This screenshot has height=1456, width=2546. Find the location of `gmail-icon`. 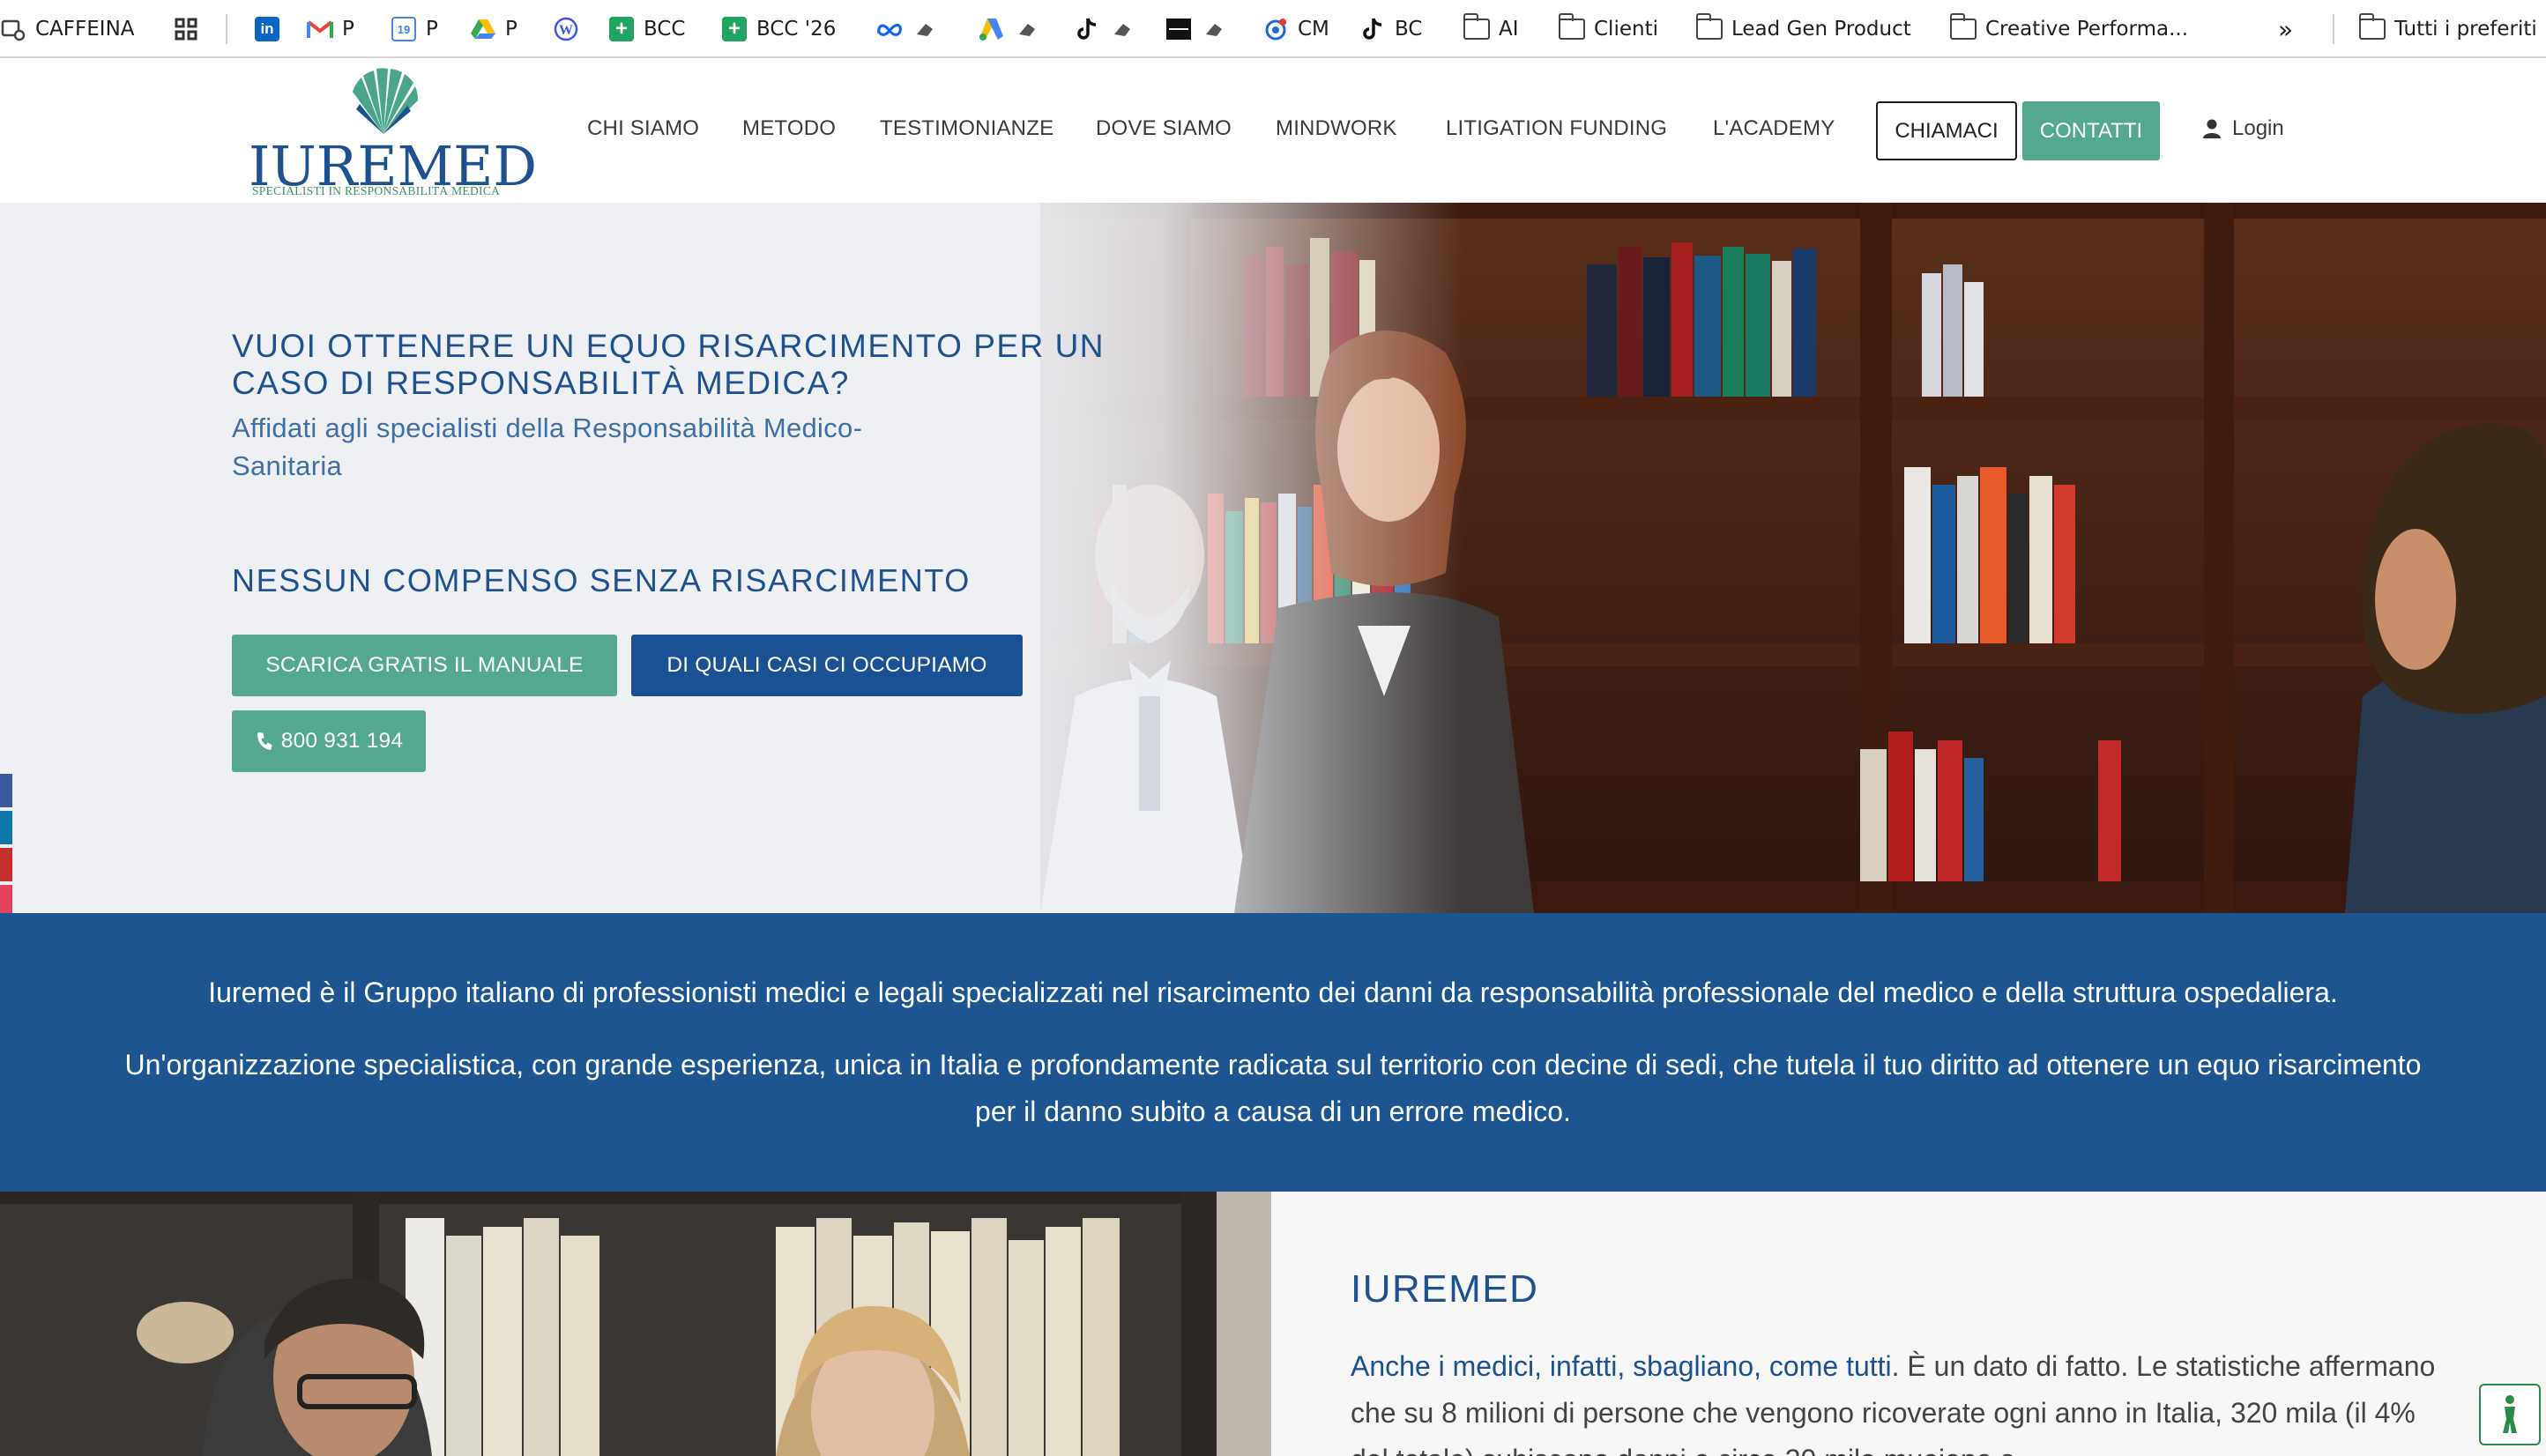

gmail-icon is located at coordinates (320, 29).